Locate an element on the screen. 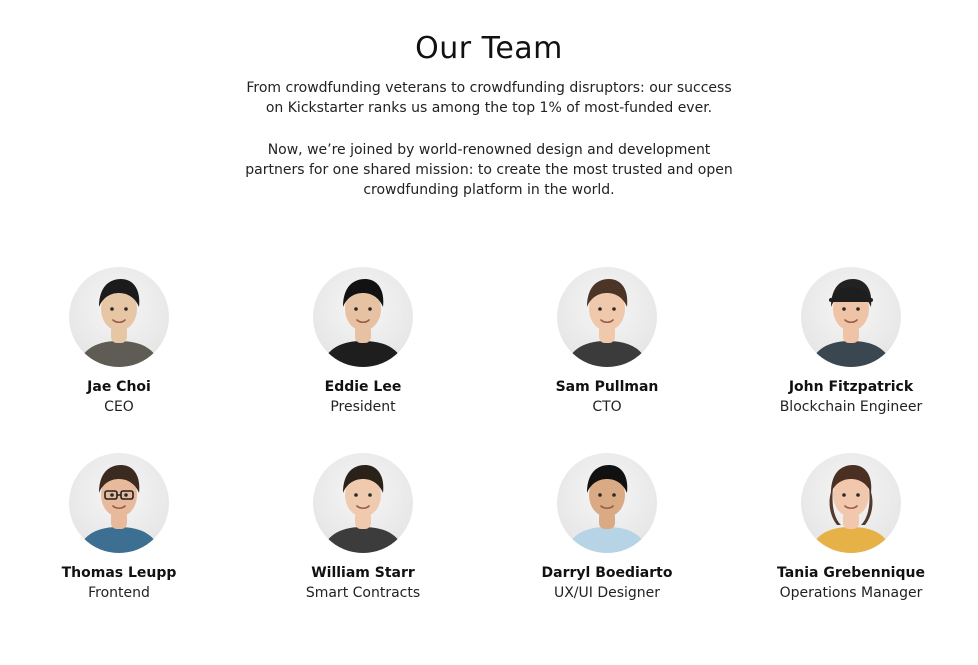  member-name: William Starr is located at coordinates (363, 573).